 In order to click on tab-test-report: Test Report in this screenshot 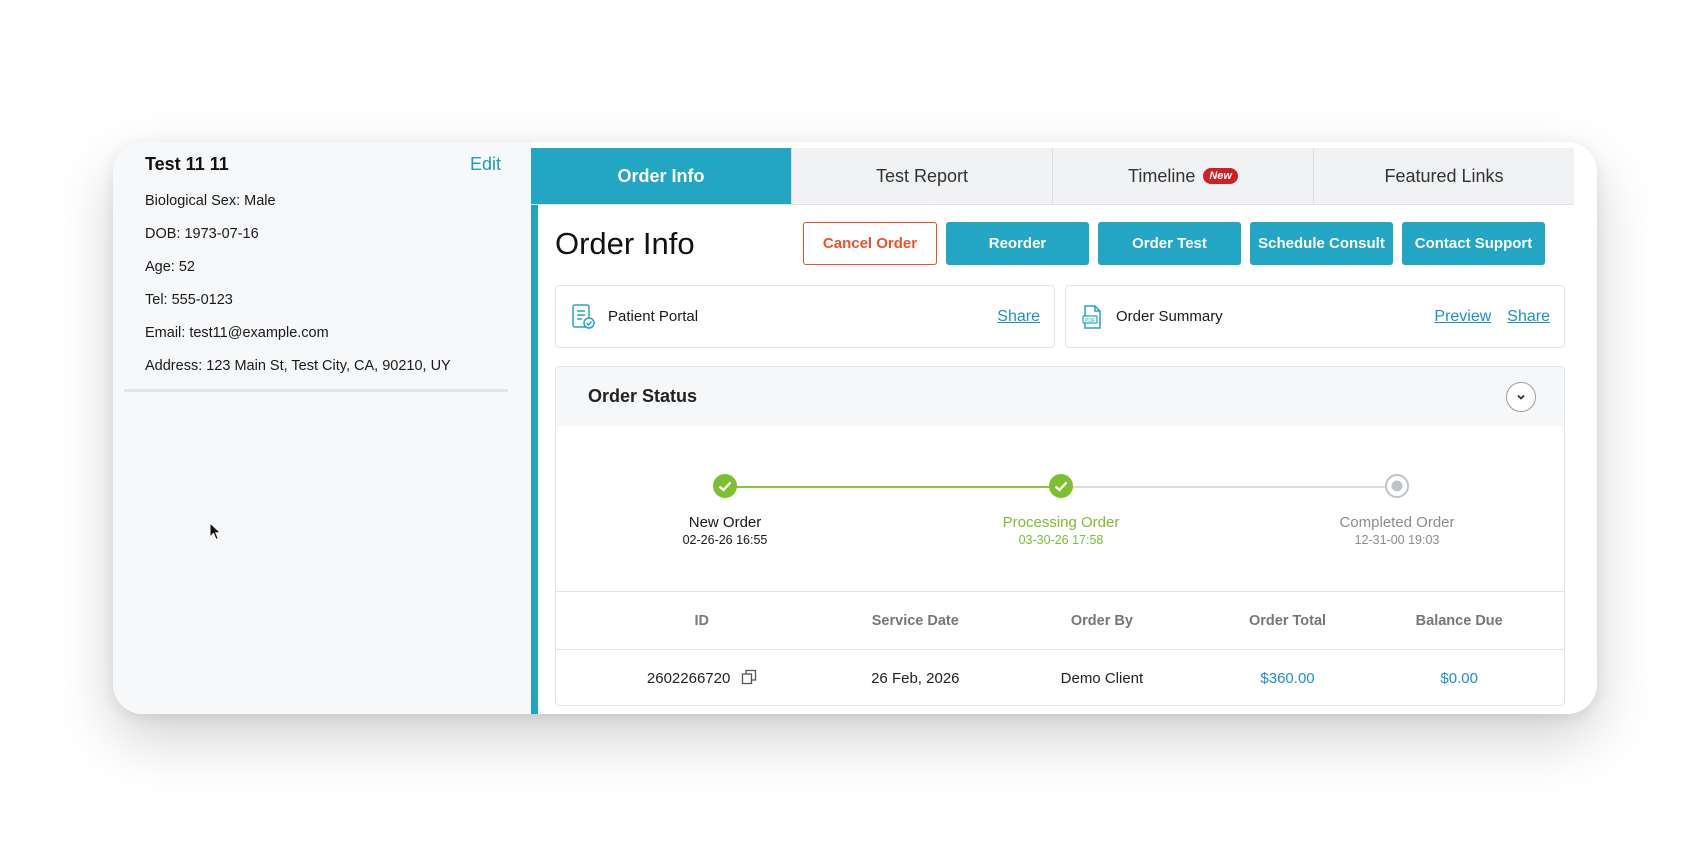, I will do `click(922, 176)`.